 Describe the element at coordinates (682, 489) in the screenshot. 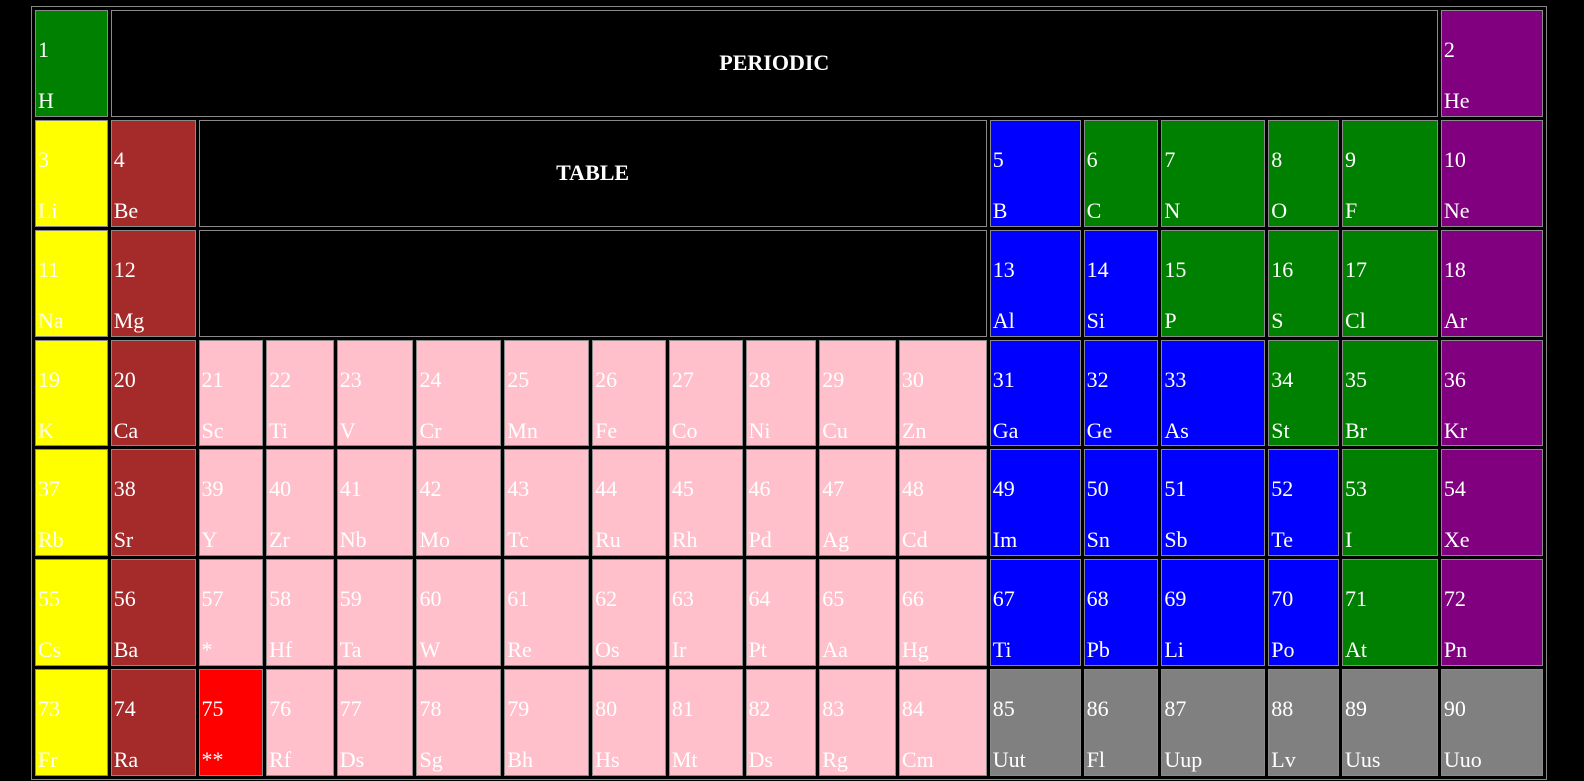

I see `atomic-number: 45` at that location.